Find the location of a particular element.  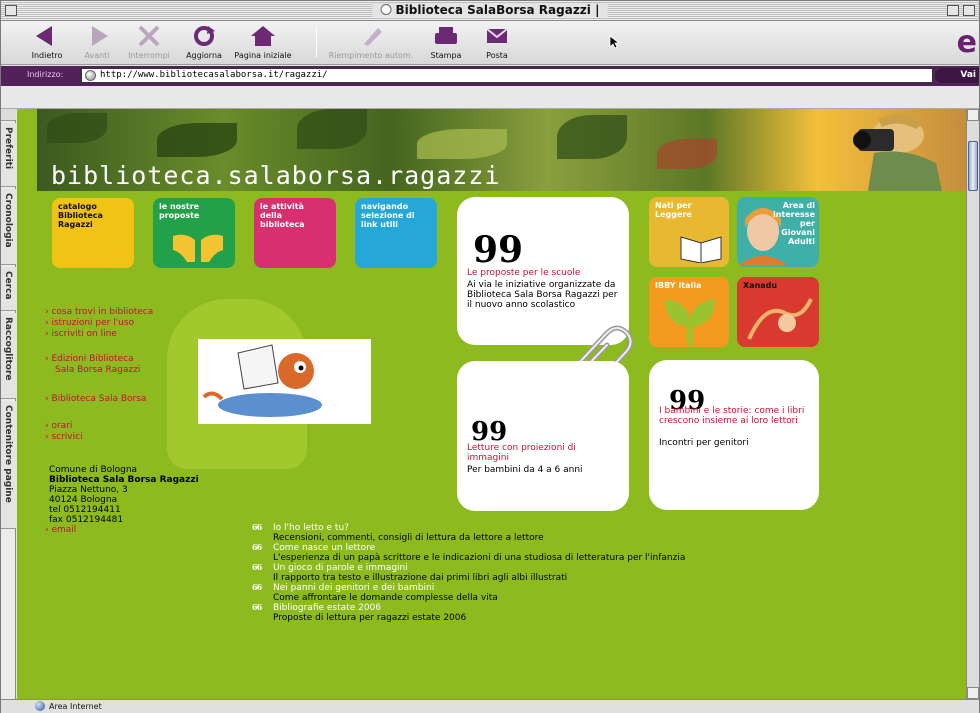

tile-nati-per-leggere: Nati per Leggere is located at coordinates (689, 232).